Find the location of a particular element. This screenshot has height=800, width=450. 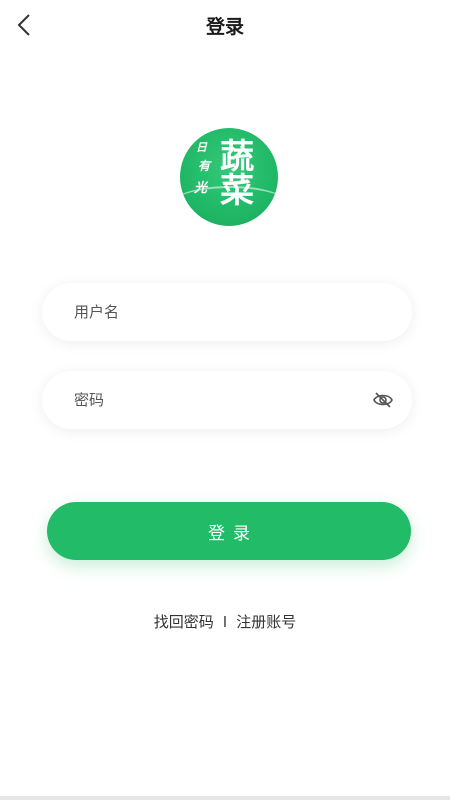

app-logo: 日 有 光 蔬 菜 is located at coordinates (229, 177).